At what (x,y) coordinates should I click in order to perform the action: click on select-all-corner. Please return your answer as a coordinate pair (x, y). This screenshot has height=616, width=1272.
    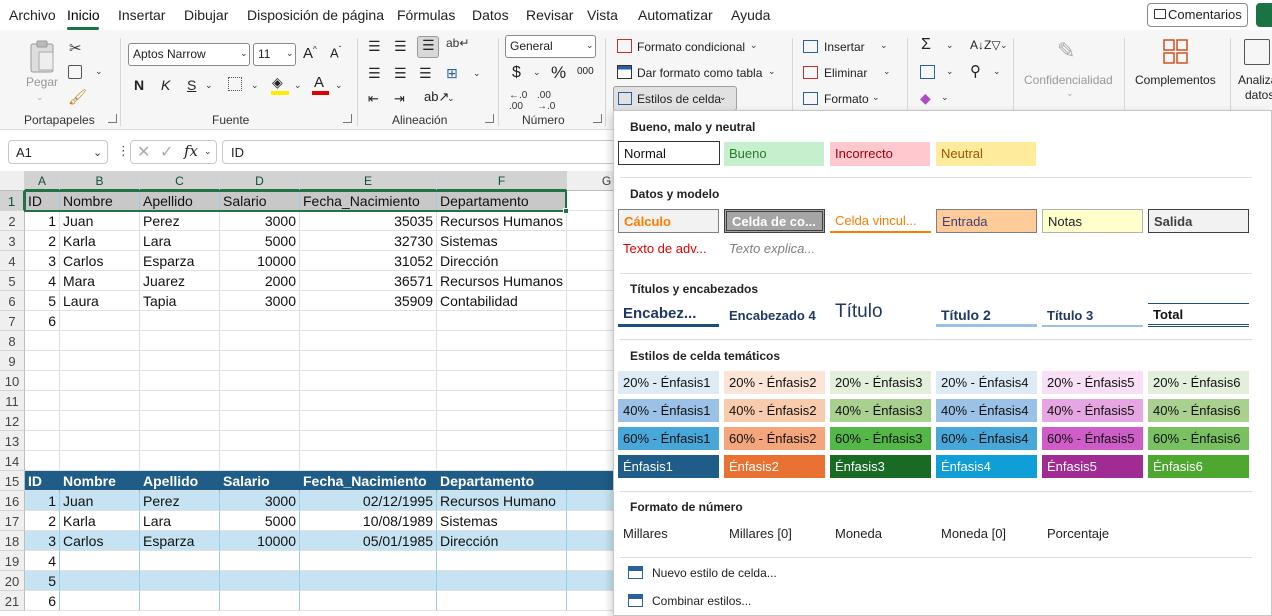
    Looking at the image, I should click on (12, 181).